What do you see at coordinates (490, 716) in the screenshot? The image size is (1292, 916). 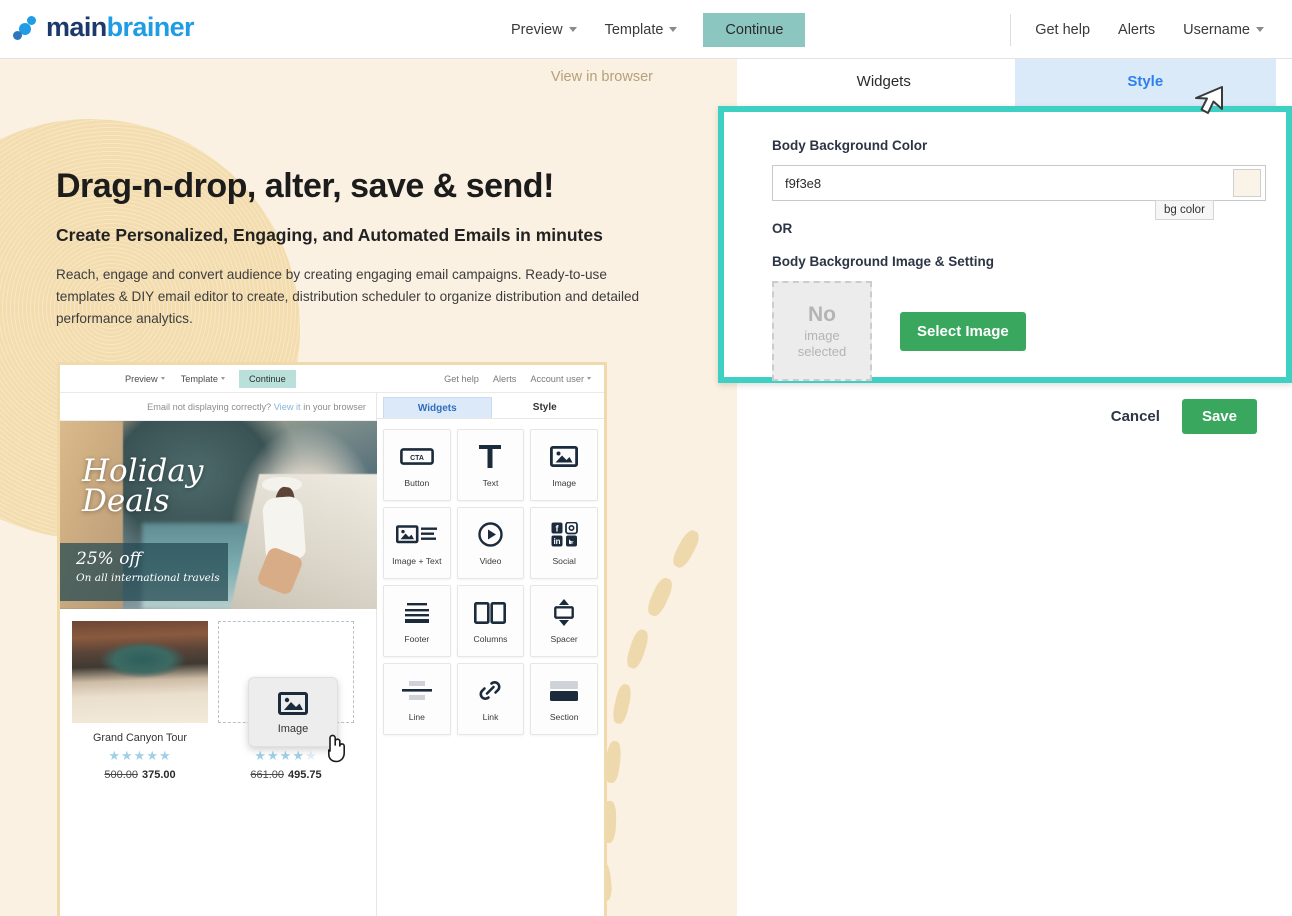 I see `widget-tile-label: Link` at bounding box center [490, 716].